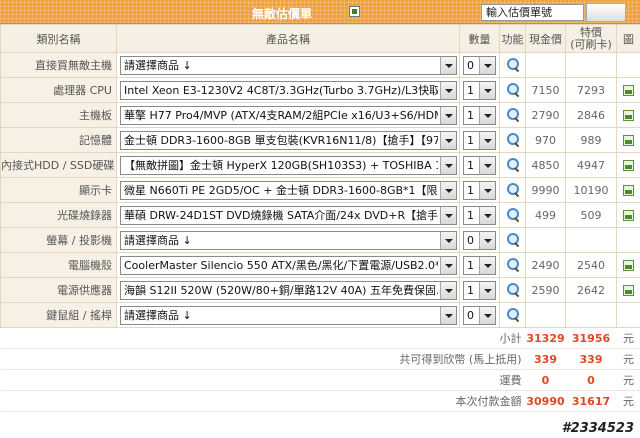 This screenshot has height=438, width=640. I want to click on shipping-label: 運費, so click(263, 380).